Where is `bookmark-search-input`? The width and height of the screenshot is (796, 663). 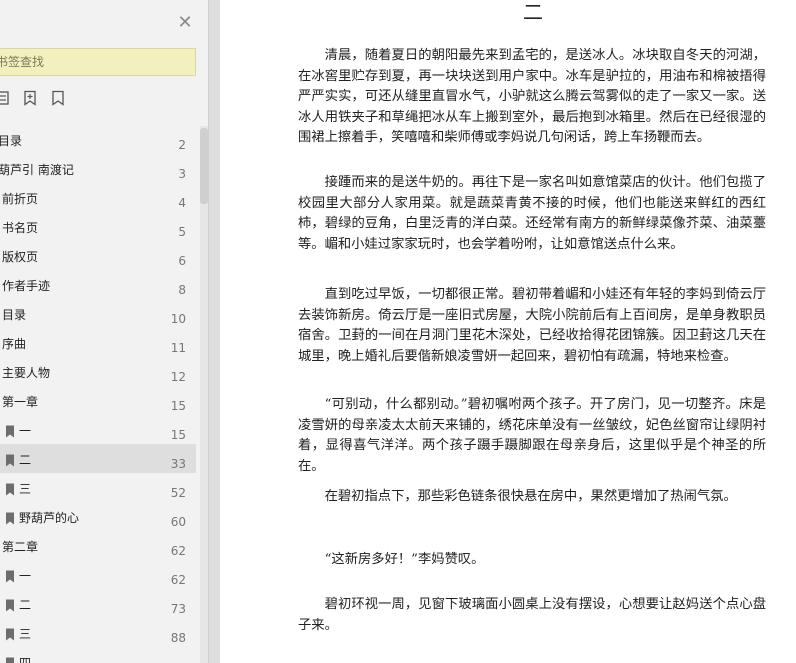 bookmark-search-input is located at coordinates (88, 62).